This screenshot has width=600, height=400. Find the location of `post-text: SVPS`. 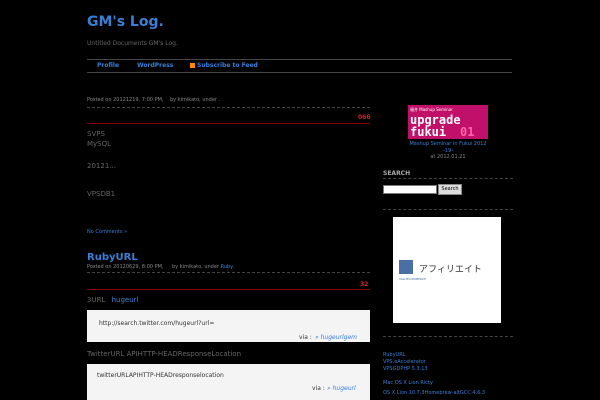

post-text: SVPS is located at coordinates (96, 134).